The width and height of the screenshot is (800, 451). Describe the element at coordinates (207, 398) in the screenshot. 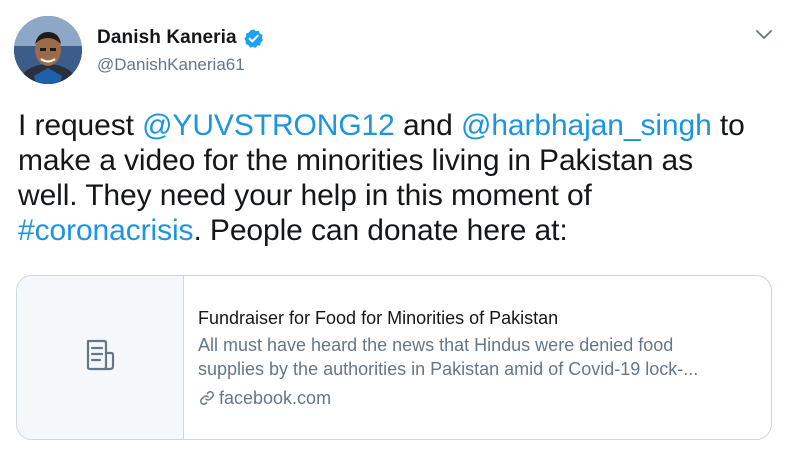

I see `link-icon` at that location.